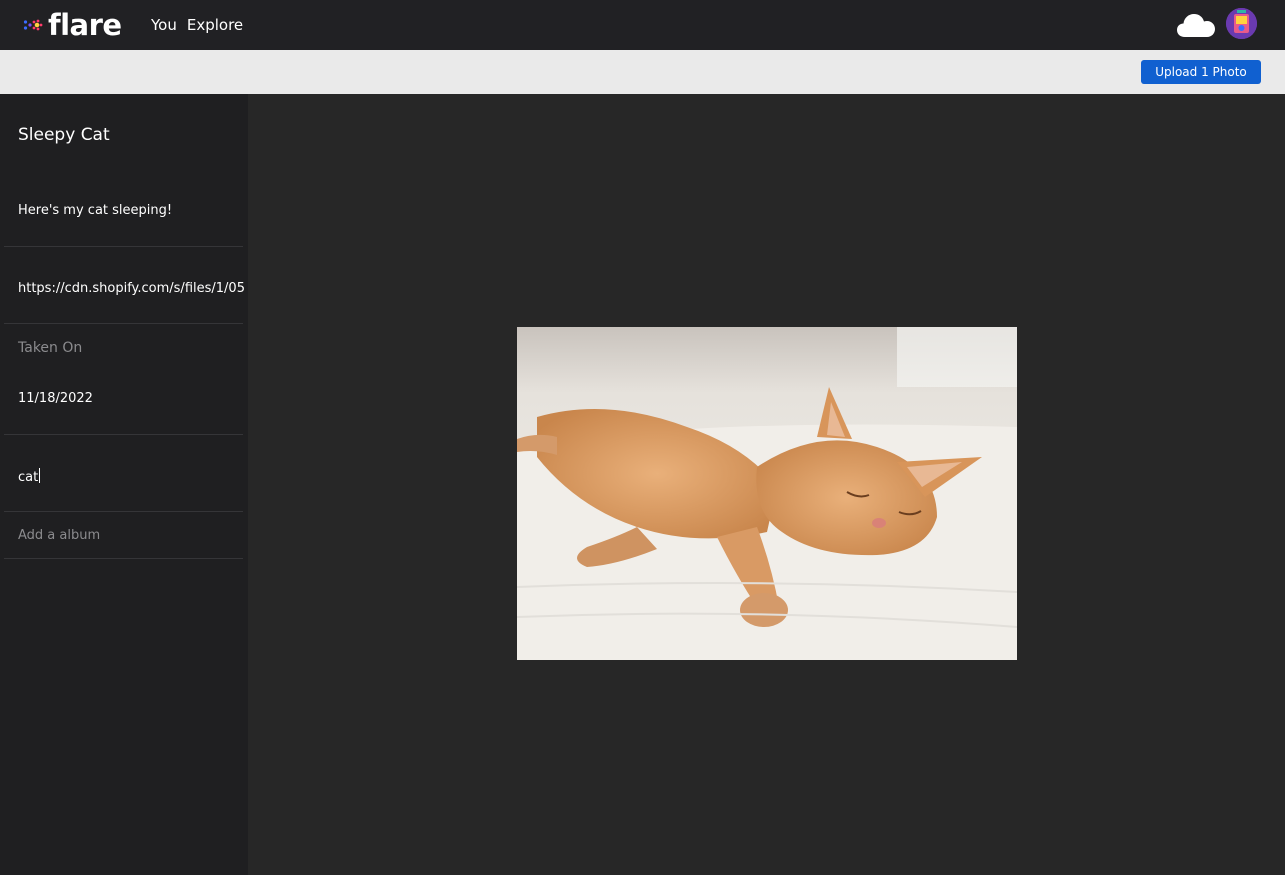  What do you see at coordinates (215, 25) in the screenshot?
I see `nav-explore: Explore` at bounding box center [215, 25].